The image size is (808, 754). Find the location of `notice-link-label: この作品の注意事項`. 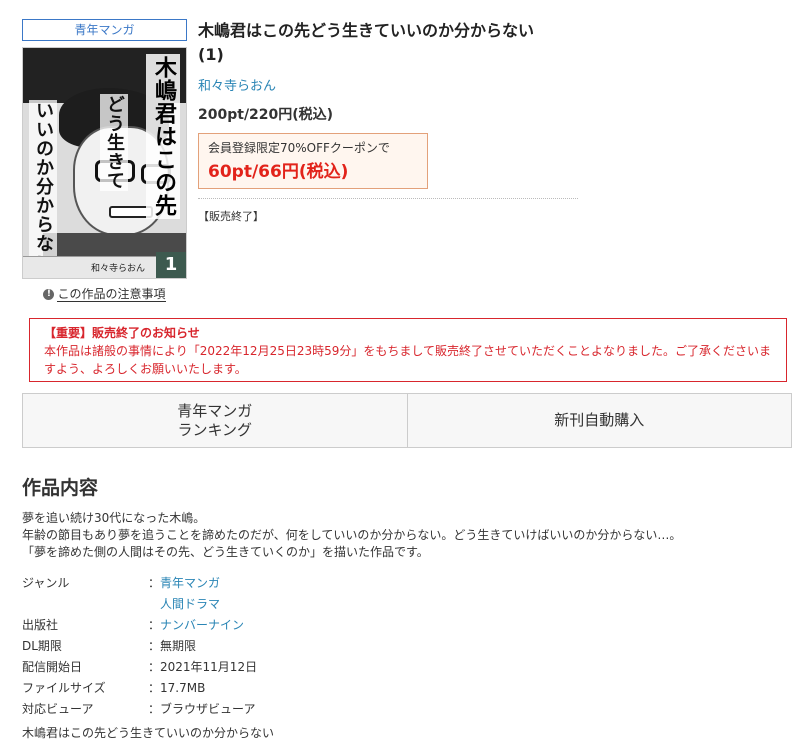

notice-link-label: この作品の注意事項 is located at coordinates (111, 294).